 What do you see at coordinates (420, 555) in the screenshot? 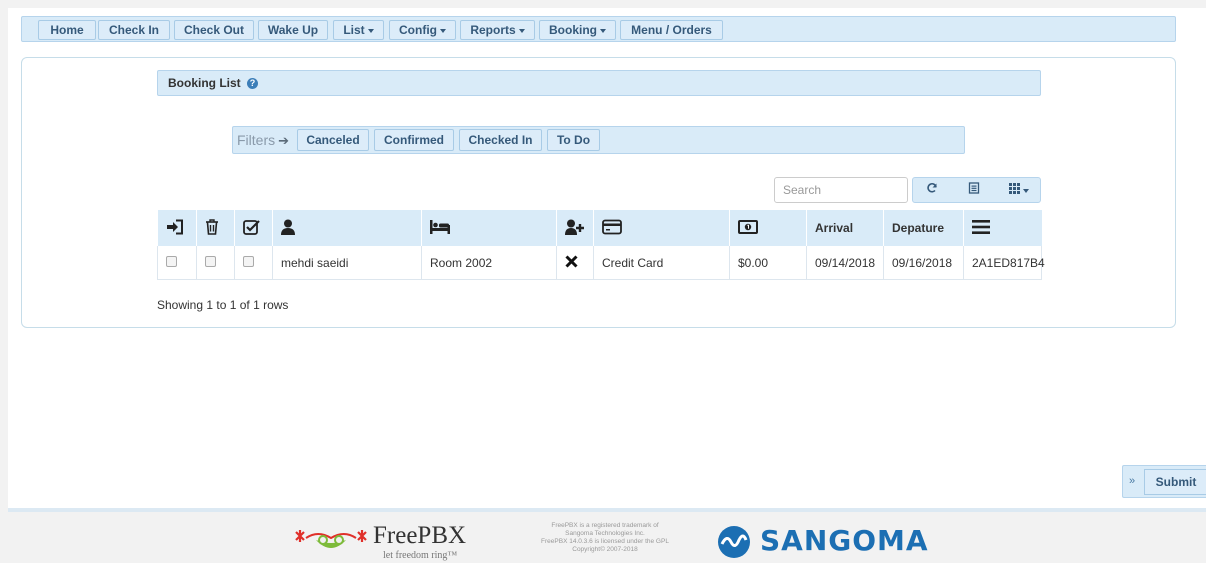
I see `freepbx-tagline: let freedom ring™` at bounding box center [420, 555].